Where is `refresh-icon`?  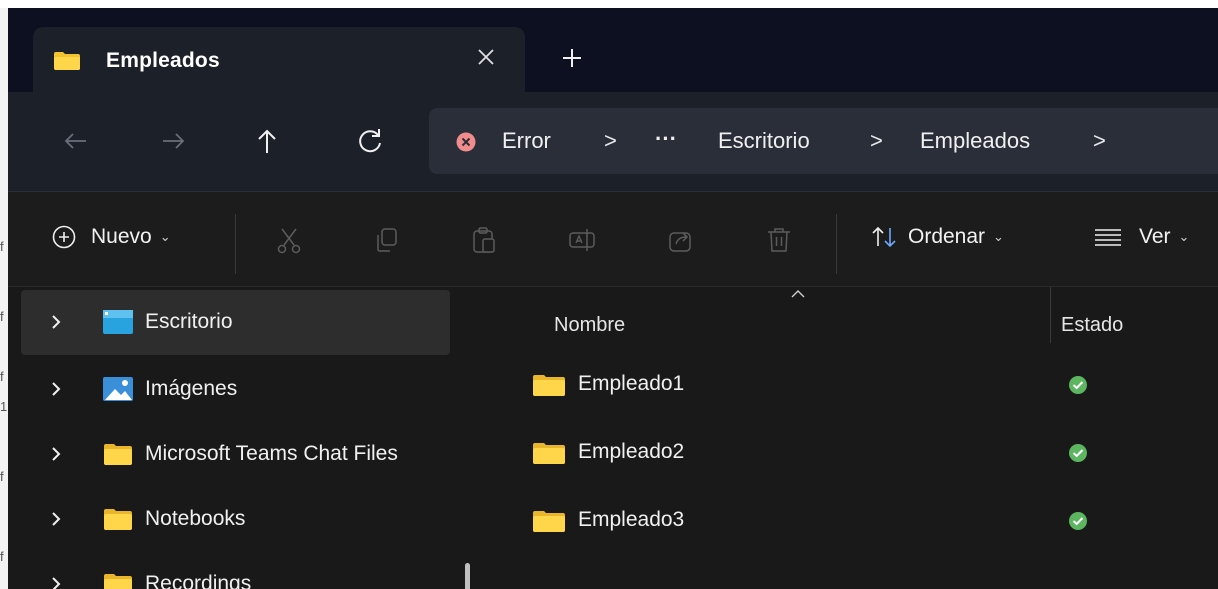
refresh-icon is located at coordinates (370, 141).